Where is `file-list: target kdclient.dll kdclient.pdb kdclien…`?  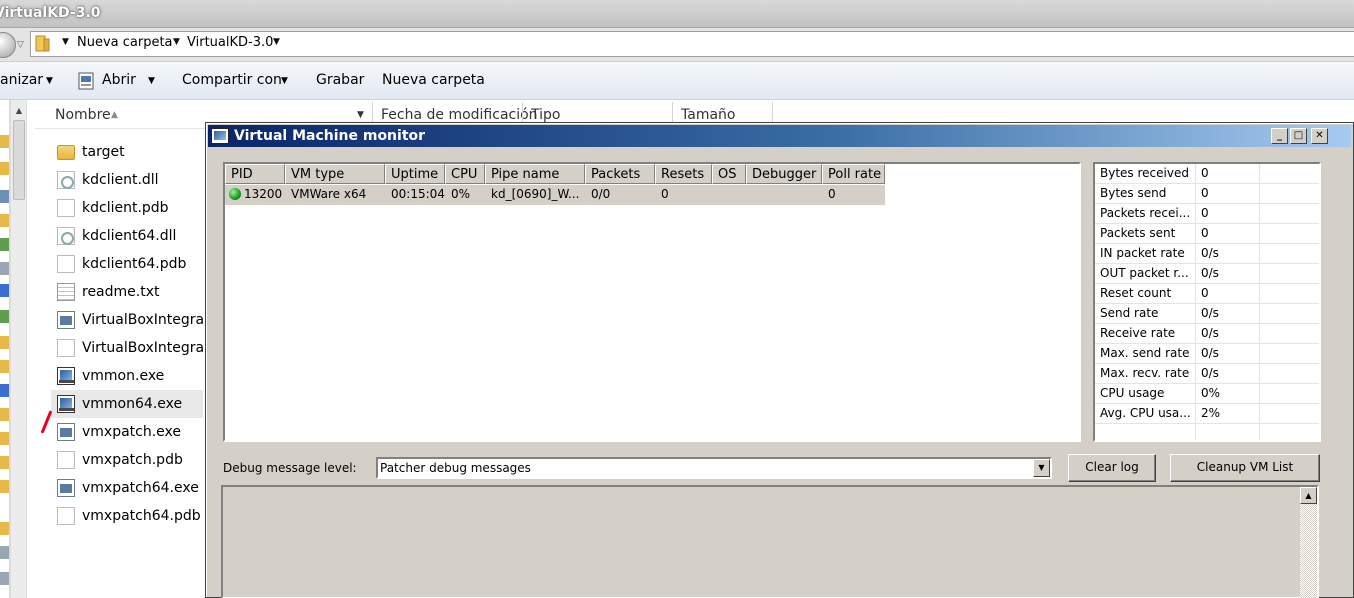 file-list: target kdclient.dll kdclient.pdb kdclien… is located at coordinates (120, 364).